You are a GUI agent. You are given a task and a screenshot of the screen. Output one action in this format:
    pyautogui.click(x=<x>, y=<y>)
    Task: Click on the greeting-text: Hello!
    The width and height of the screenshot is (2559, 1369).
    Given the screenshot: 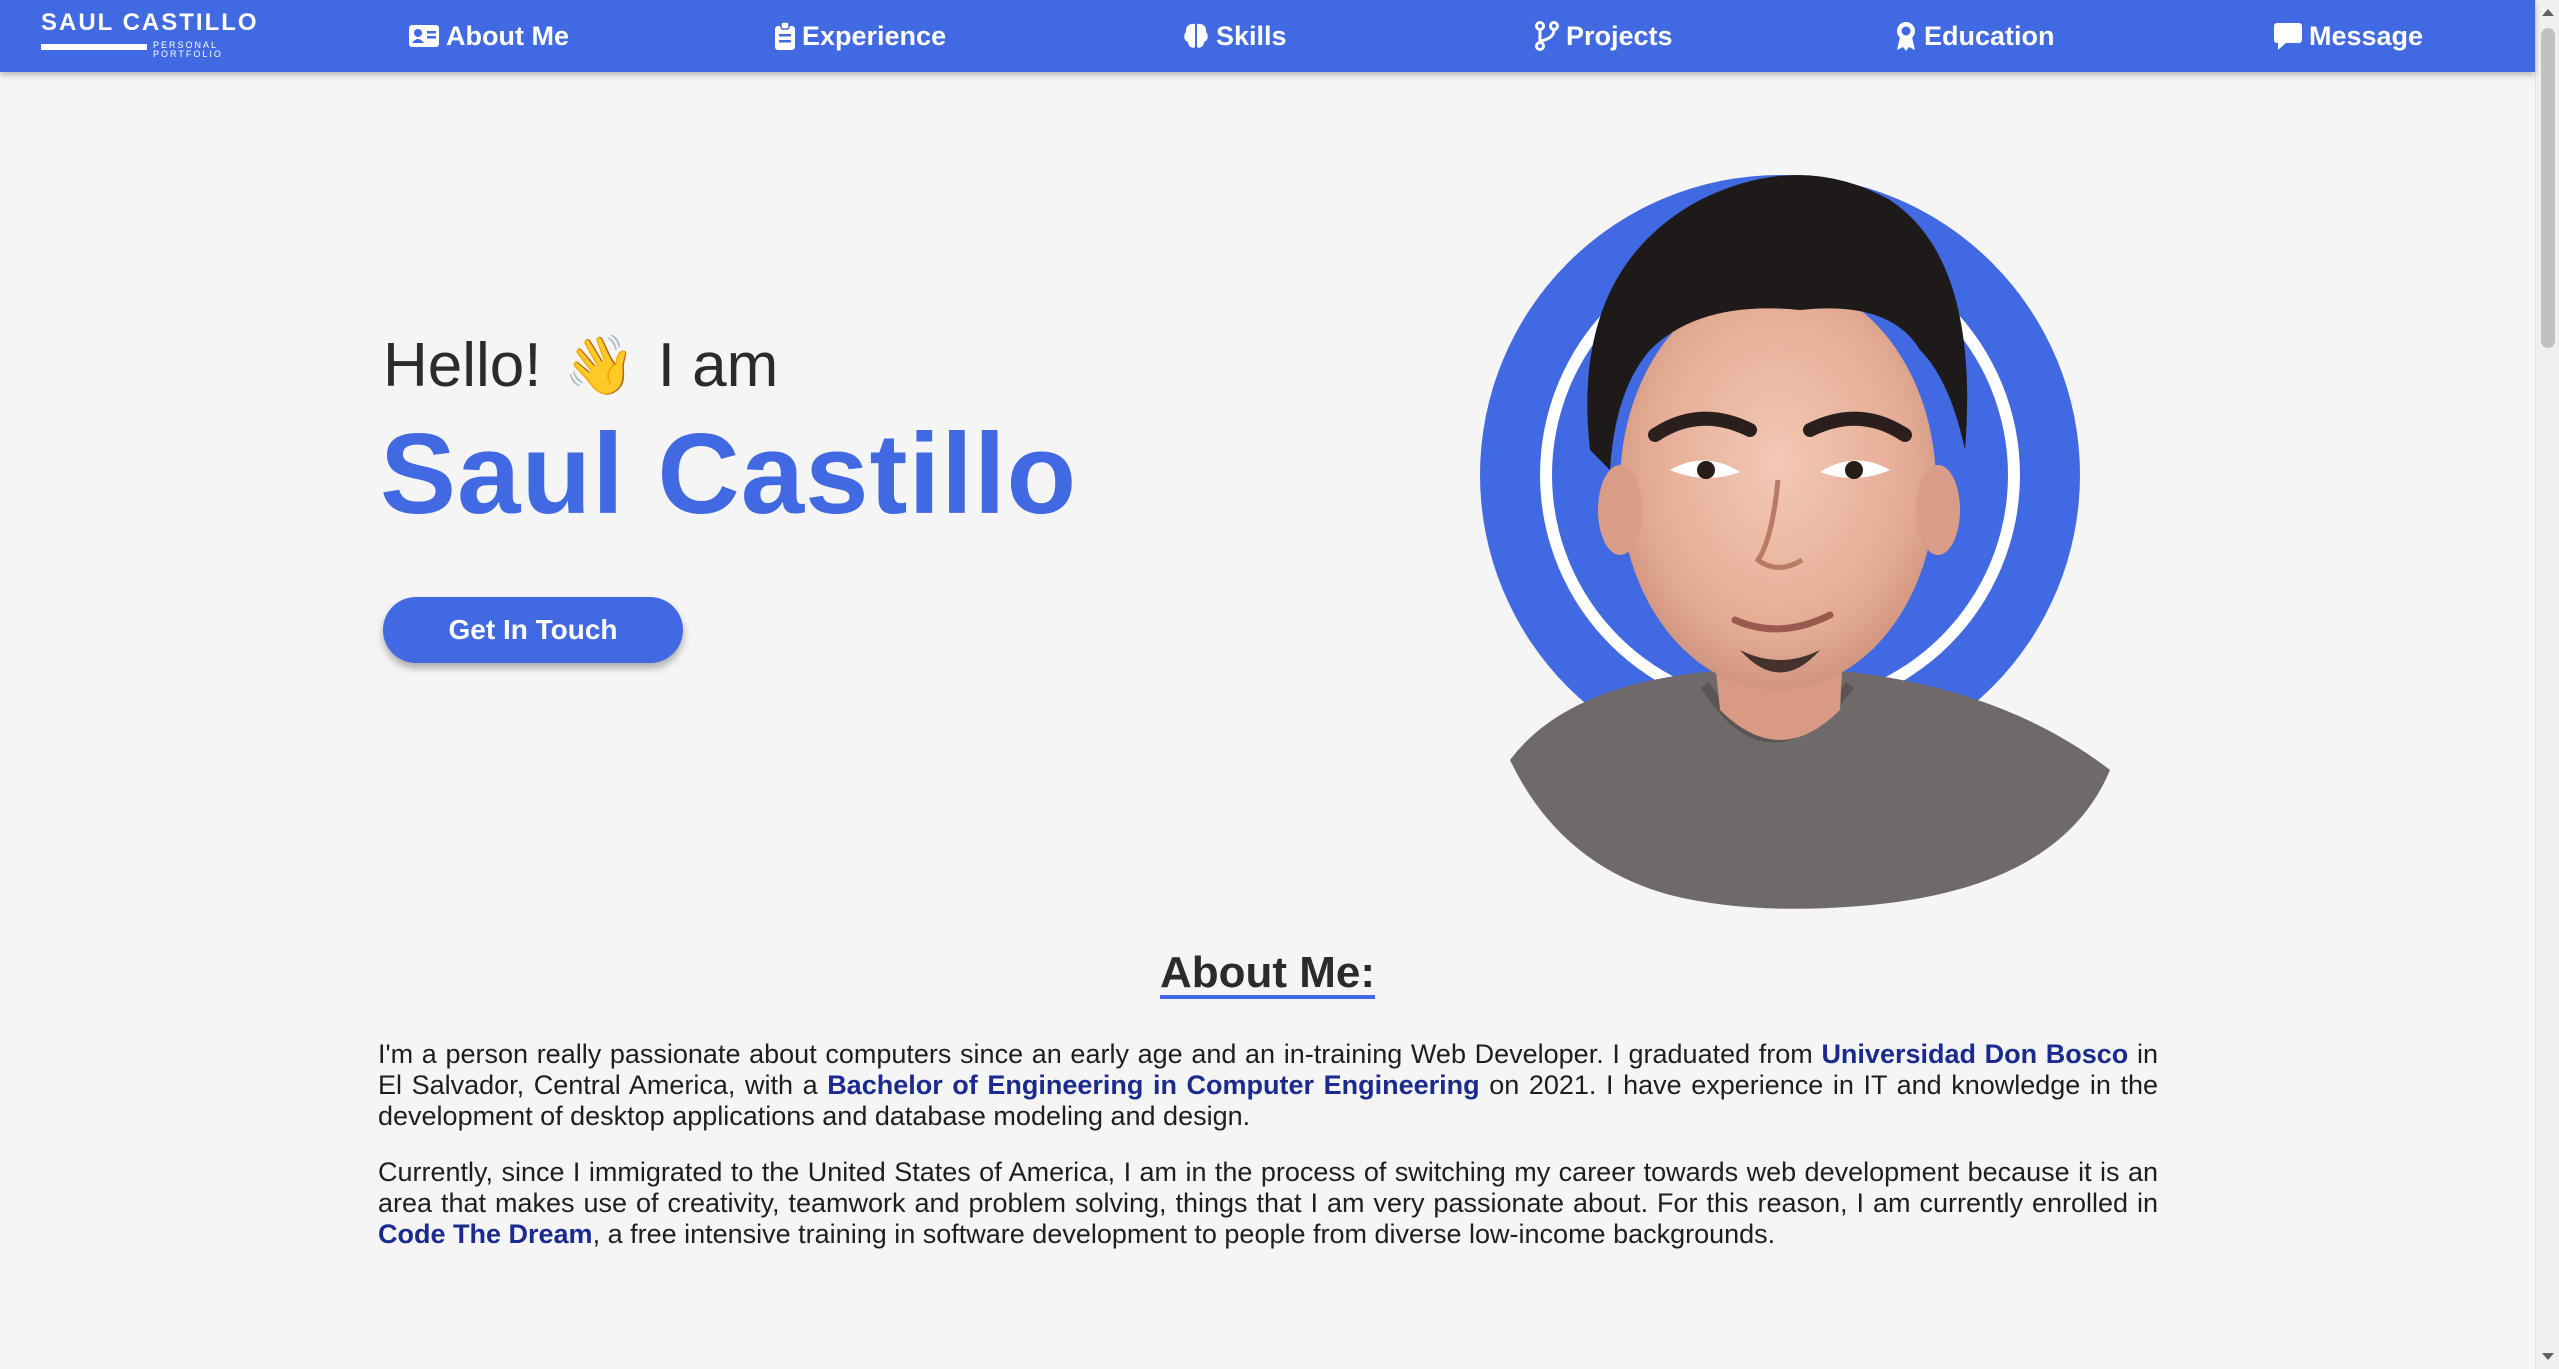 What is the action you would take?
    pyautogui.click(x=462, y=365)
    